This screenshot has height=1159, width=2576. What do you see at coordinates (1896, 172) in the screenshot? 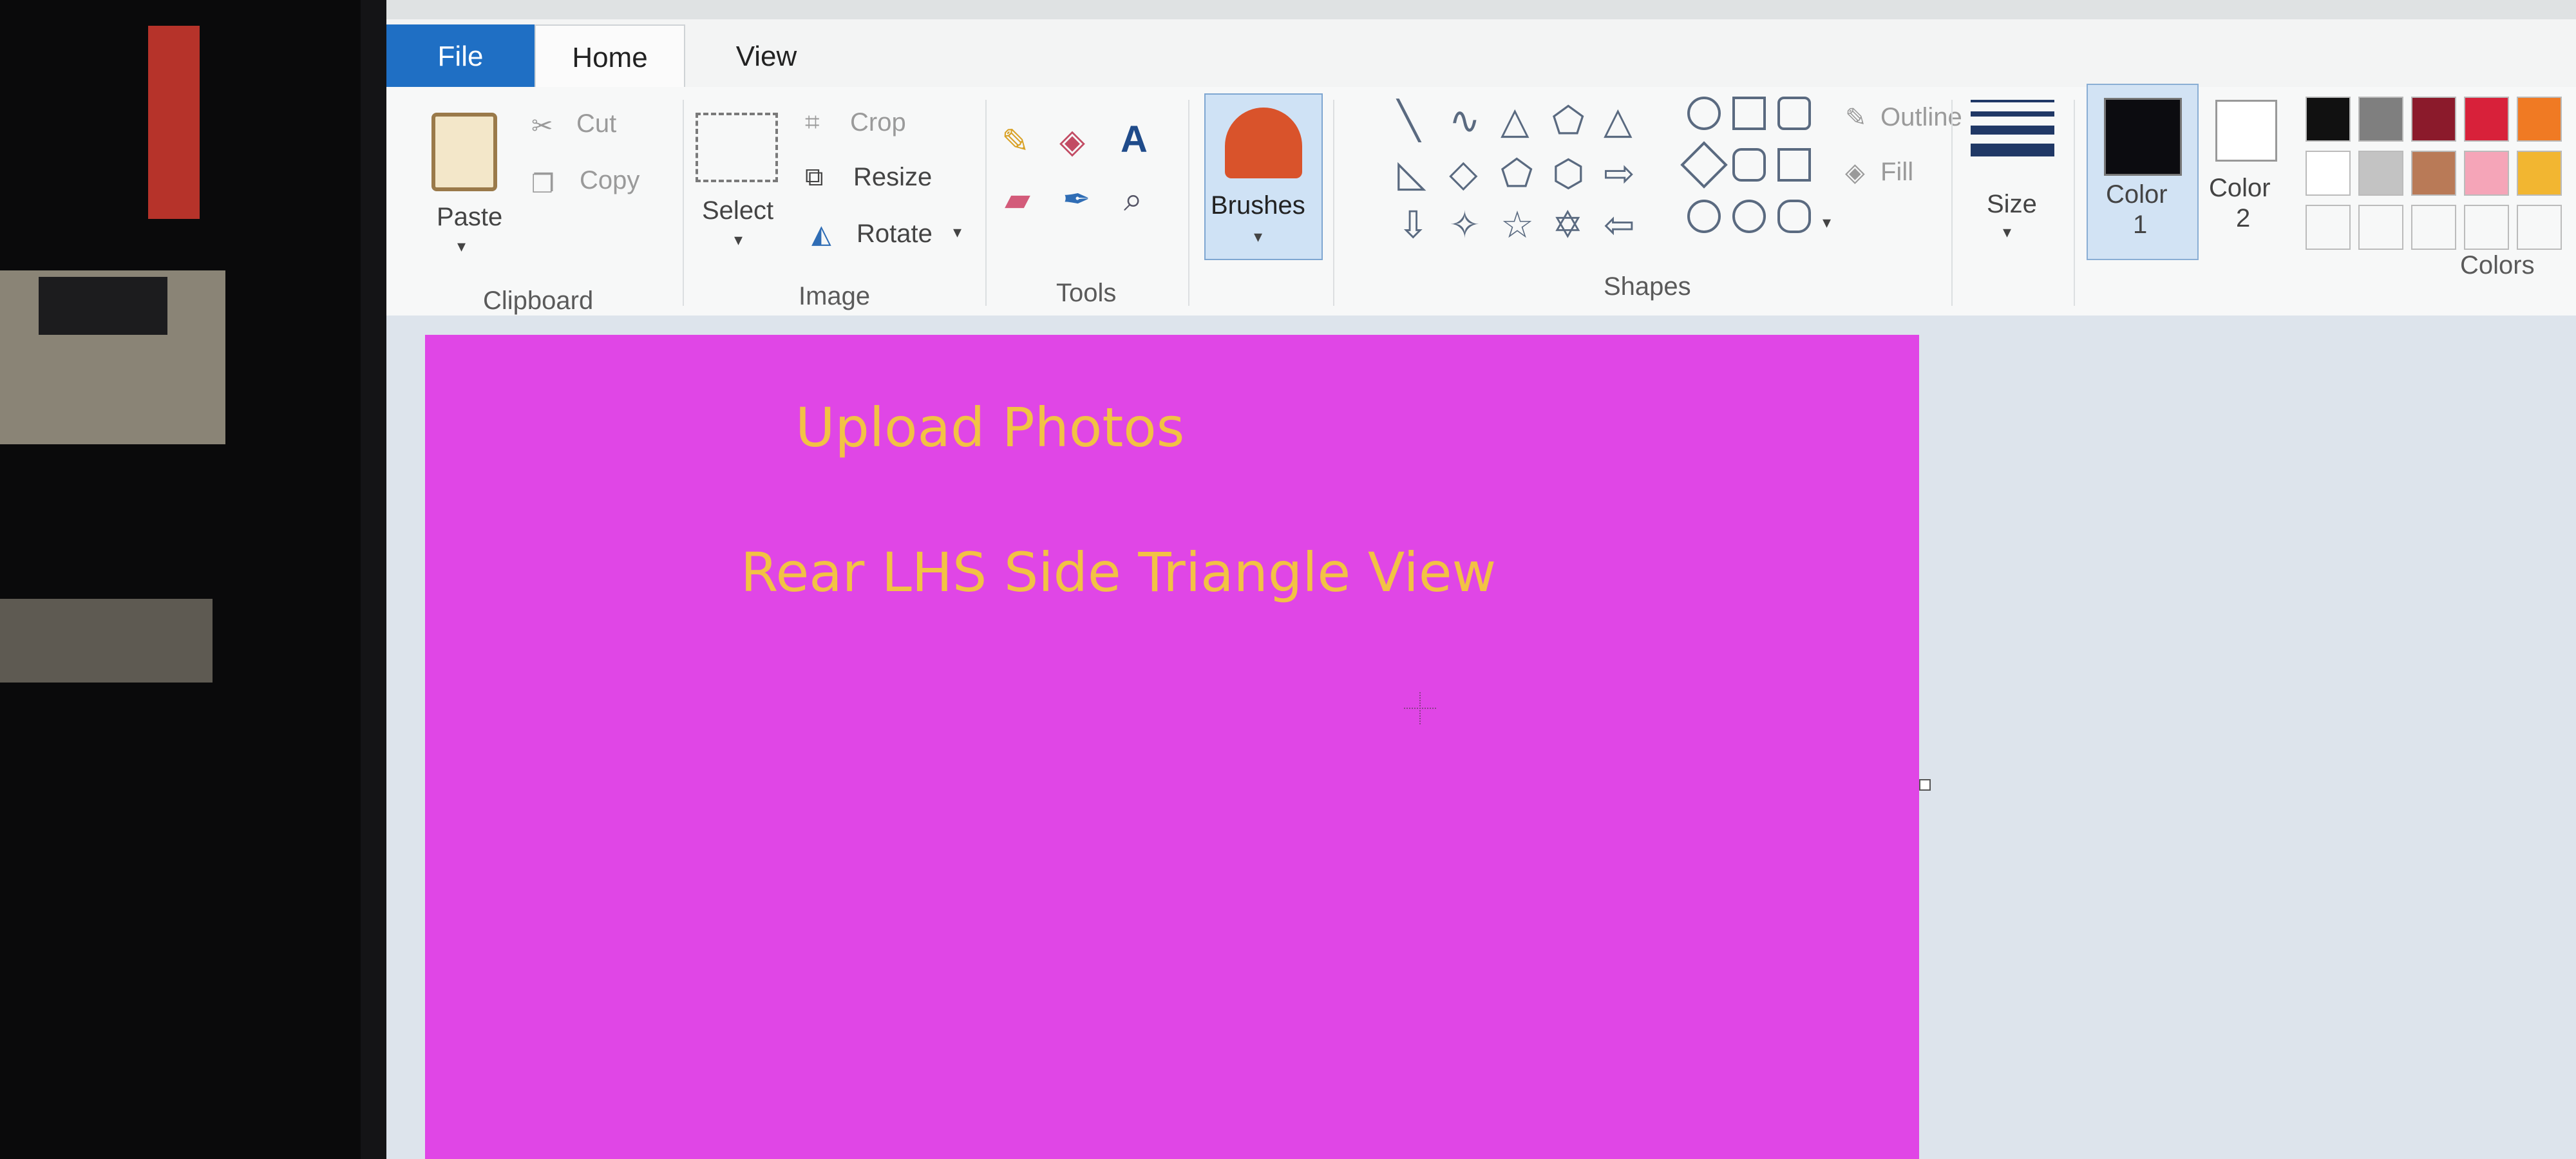
I see `fill-button: Fill` at bounding box center [1896, 172].